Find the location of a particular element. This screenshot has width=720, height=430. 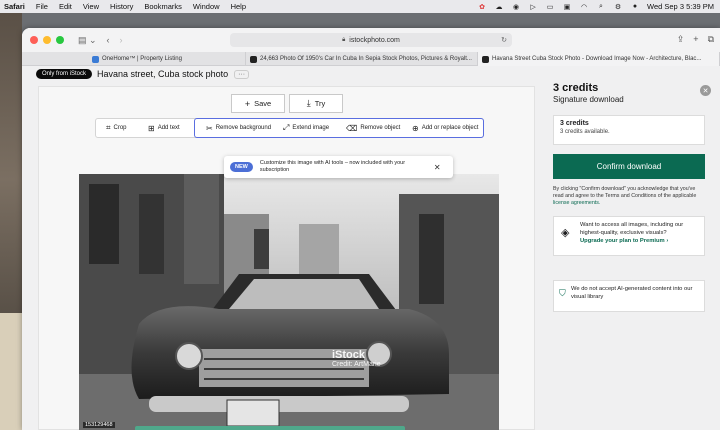

new-badge: NEW is located at coordinates (241, 167).